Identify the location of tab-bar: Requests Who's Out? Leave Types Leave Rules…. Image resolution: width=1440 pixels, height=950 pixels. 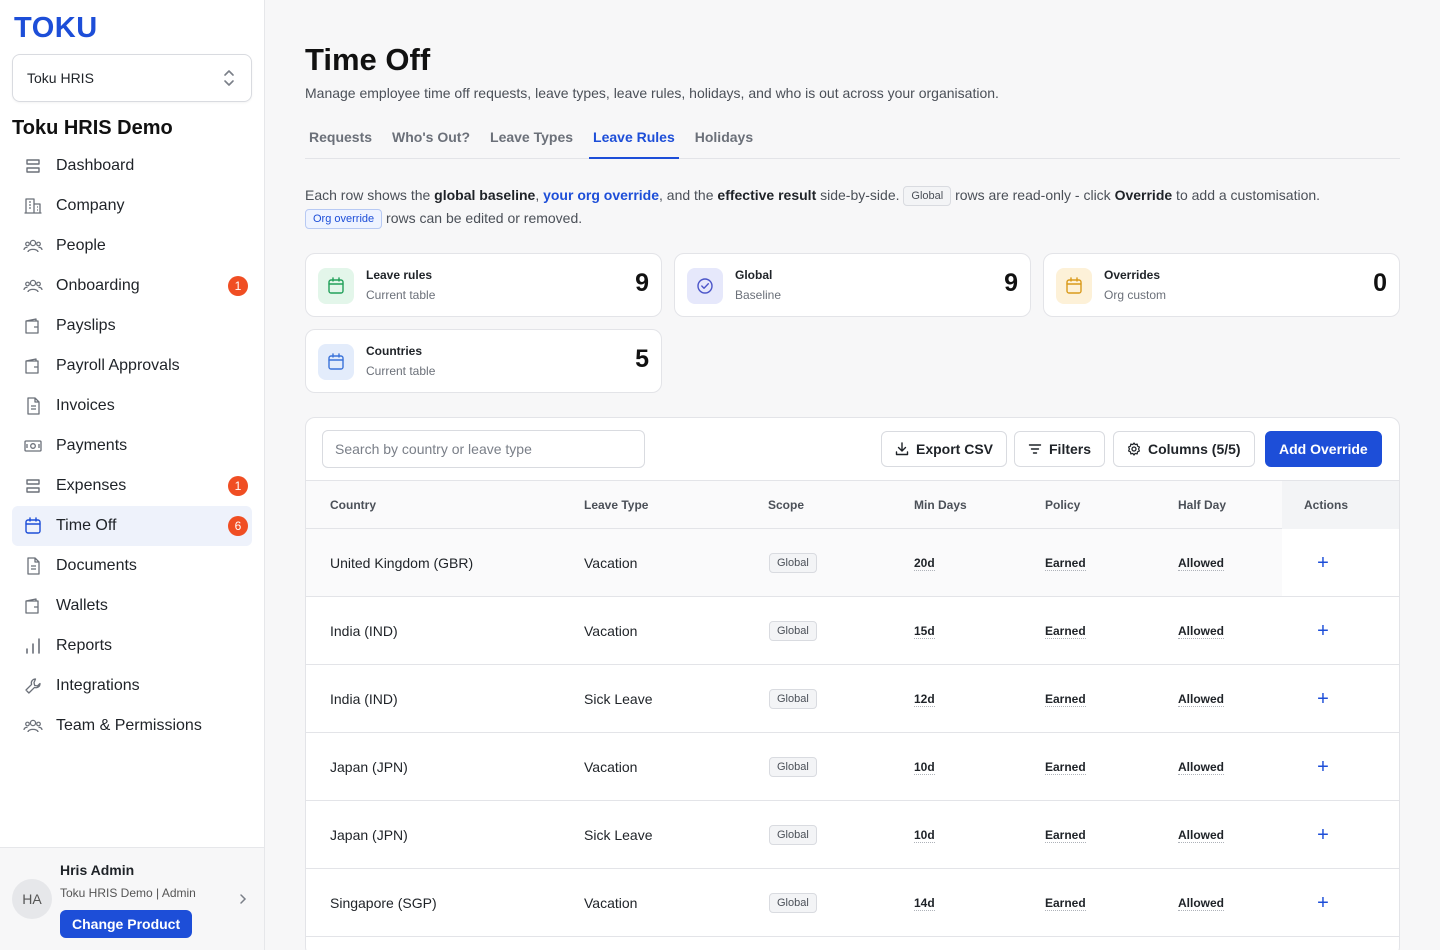
(852, 138).